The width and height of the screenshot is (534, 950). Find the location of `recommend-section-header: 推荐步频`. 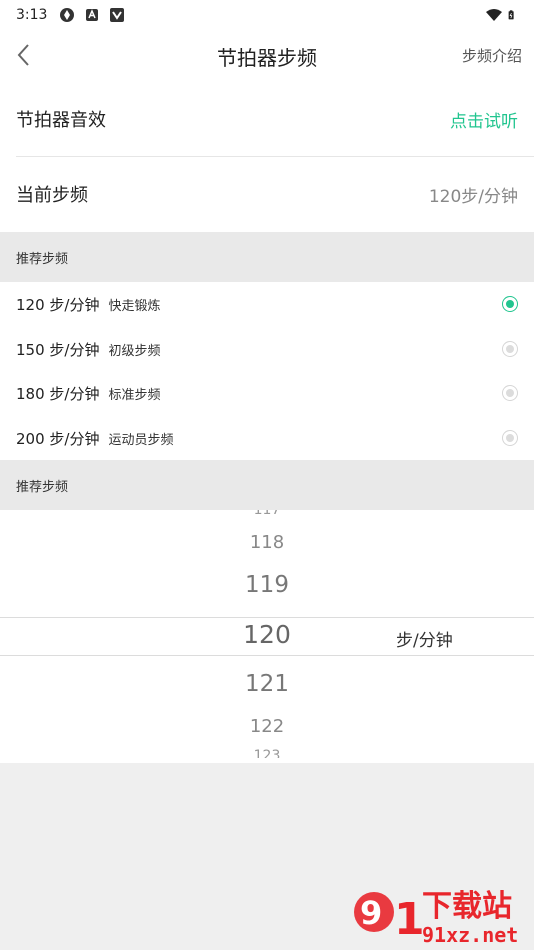

recommend-section-header: 推荐步频 is located at coordinates (267, 257).